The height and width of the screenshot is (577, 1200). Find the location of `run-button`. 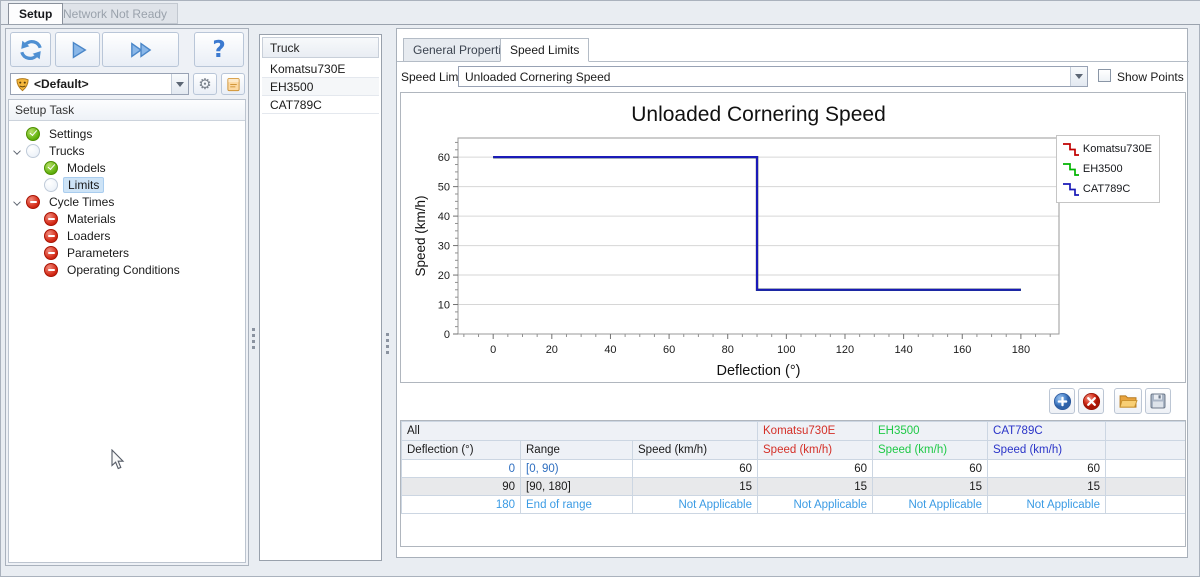

run-button is located at coordinates (77, 49).